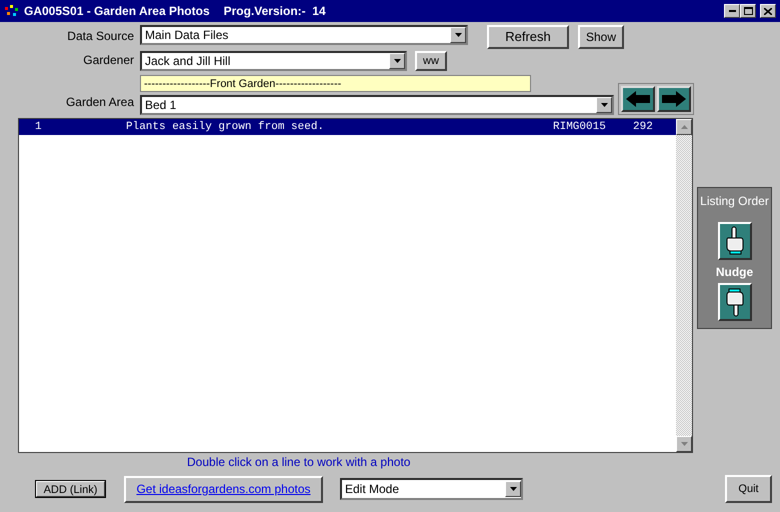  I want to click on field-label: Garden Area, so click(99, 102).